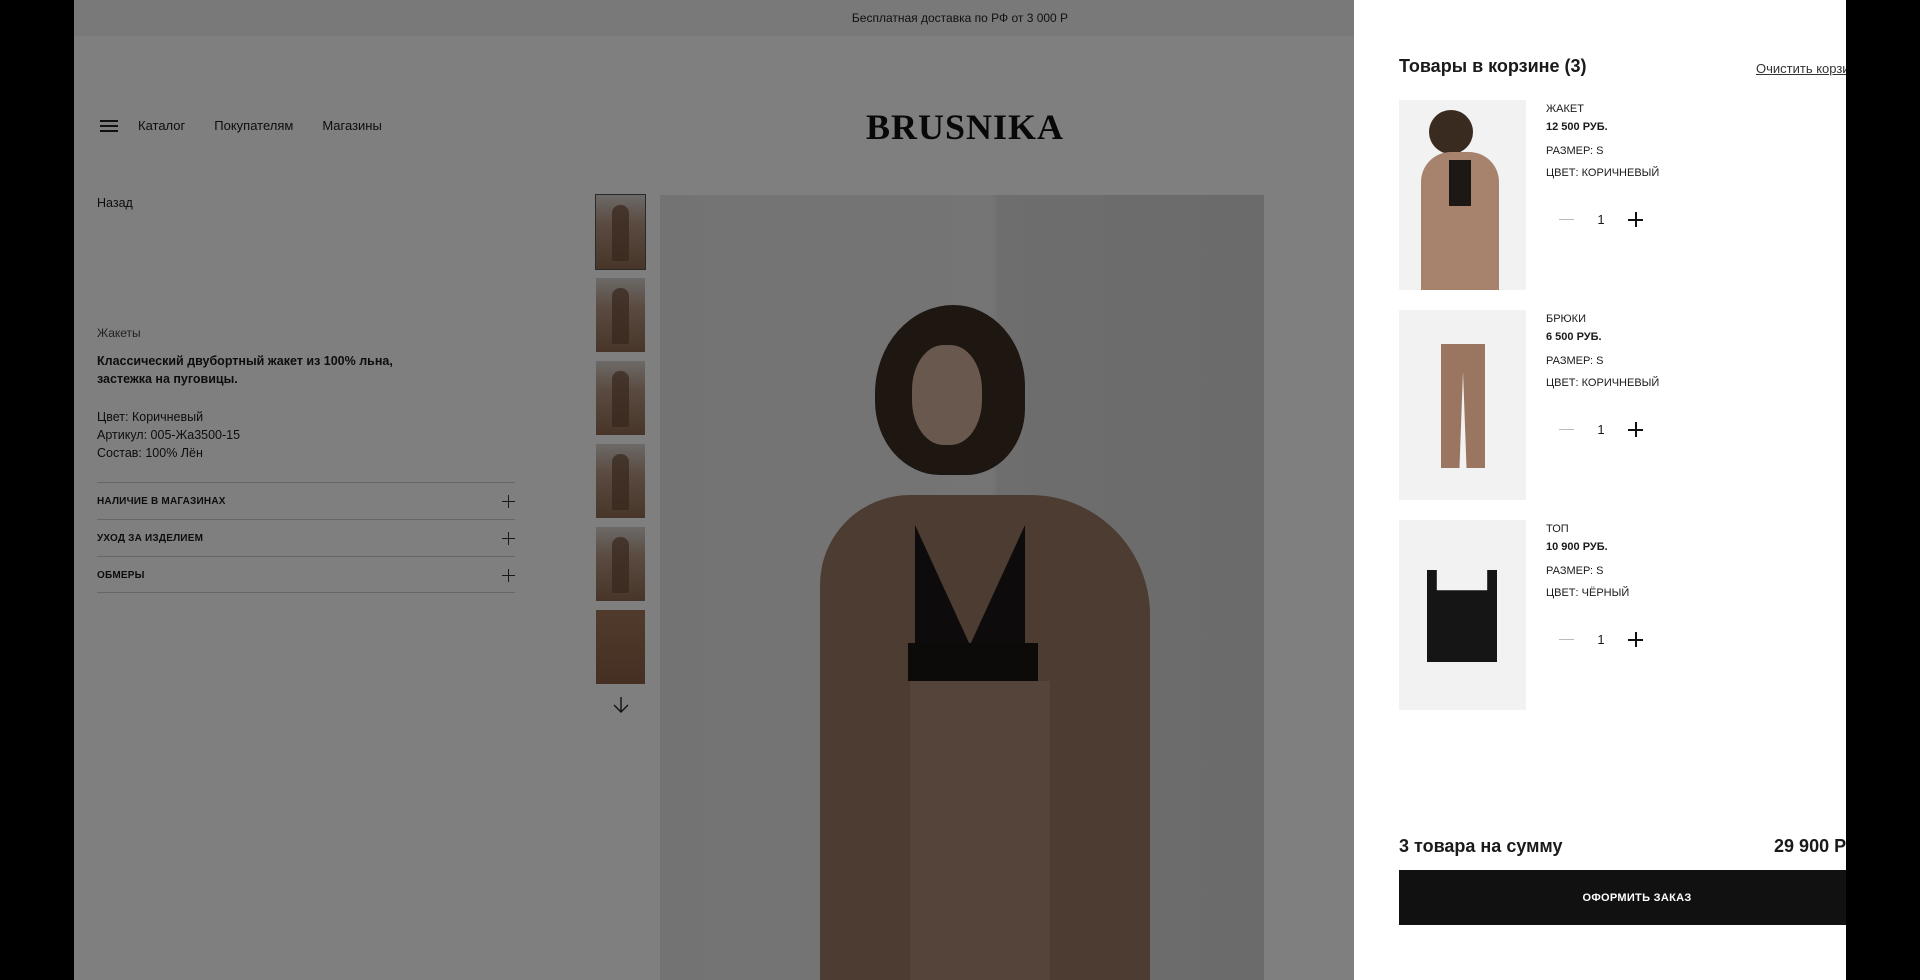  What do you see at coordinates (1565, 109) in the screenshot?
I see `cart-item-type: ЖАКЕТ` at bounding box center [1565, 109].